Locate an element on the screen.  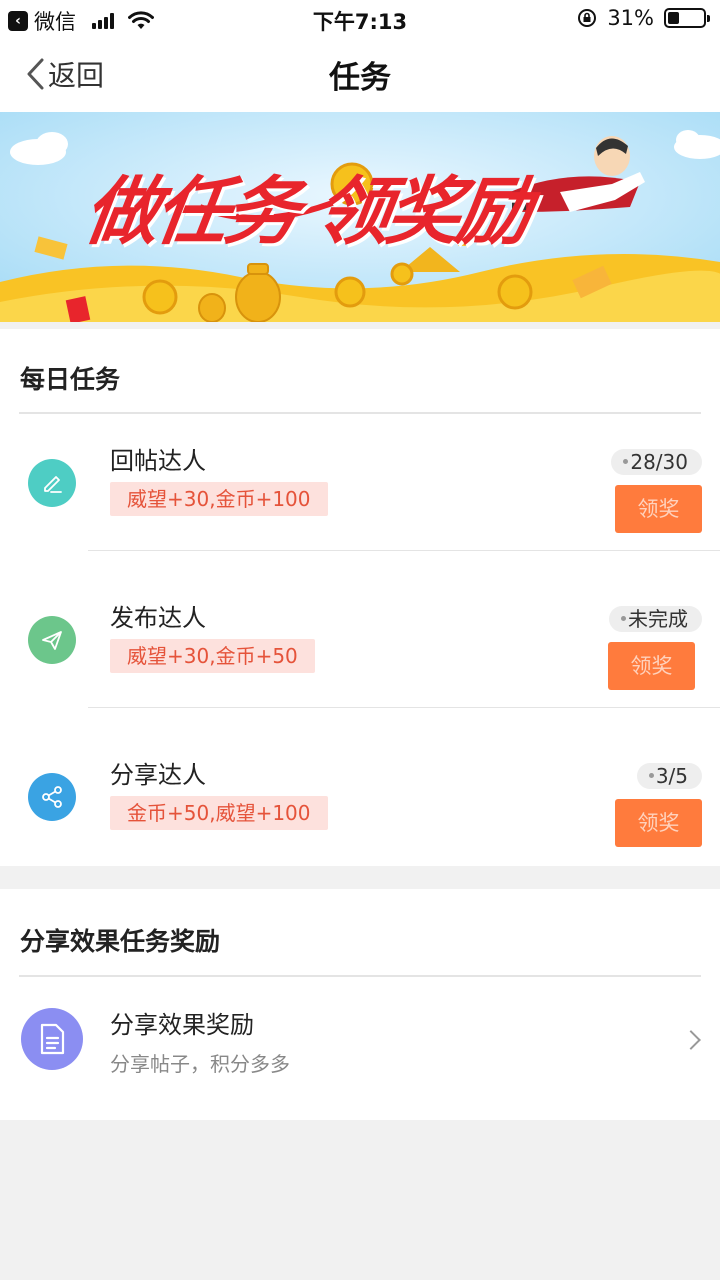
task-reward-badge: 威望+30,金币+50 is located at coordinates (212, 656).